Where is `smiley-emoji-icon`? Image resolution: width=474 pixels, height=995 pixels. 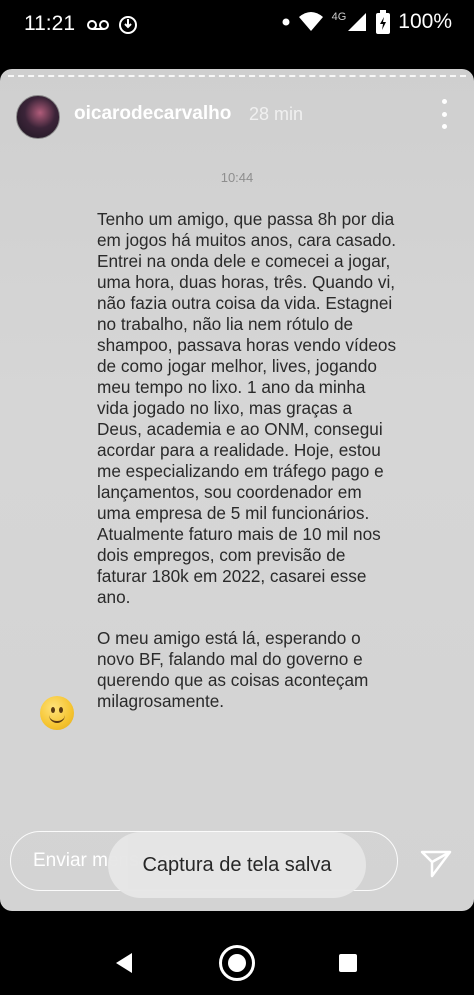 smiley-emoji-icon is located at coordinates (57, 713).